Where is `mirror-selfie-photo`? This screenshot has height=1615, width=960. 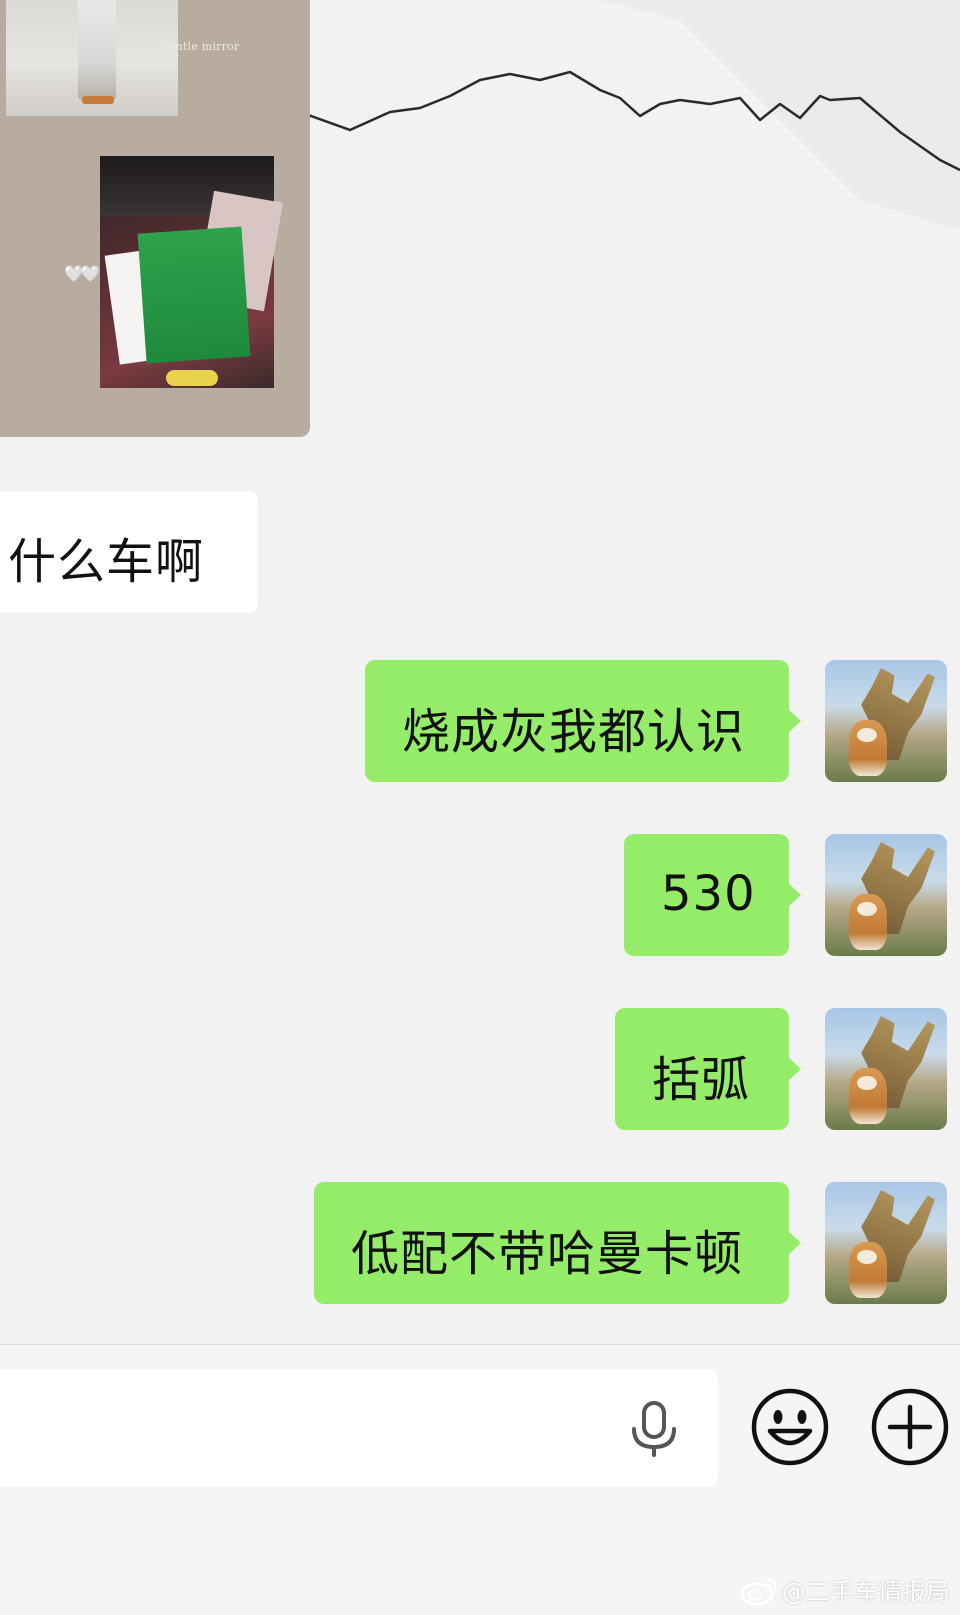
mirror-selfie-photo is located at coordinates (92, 58).